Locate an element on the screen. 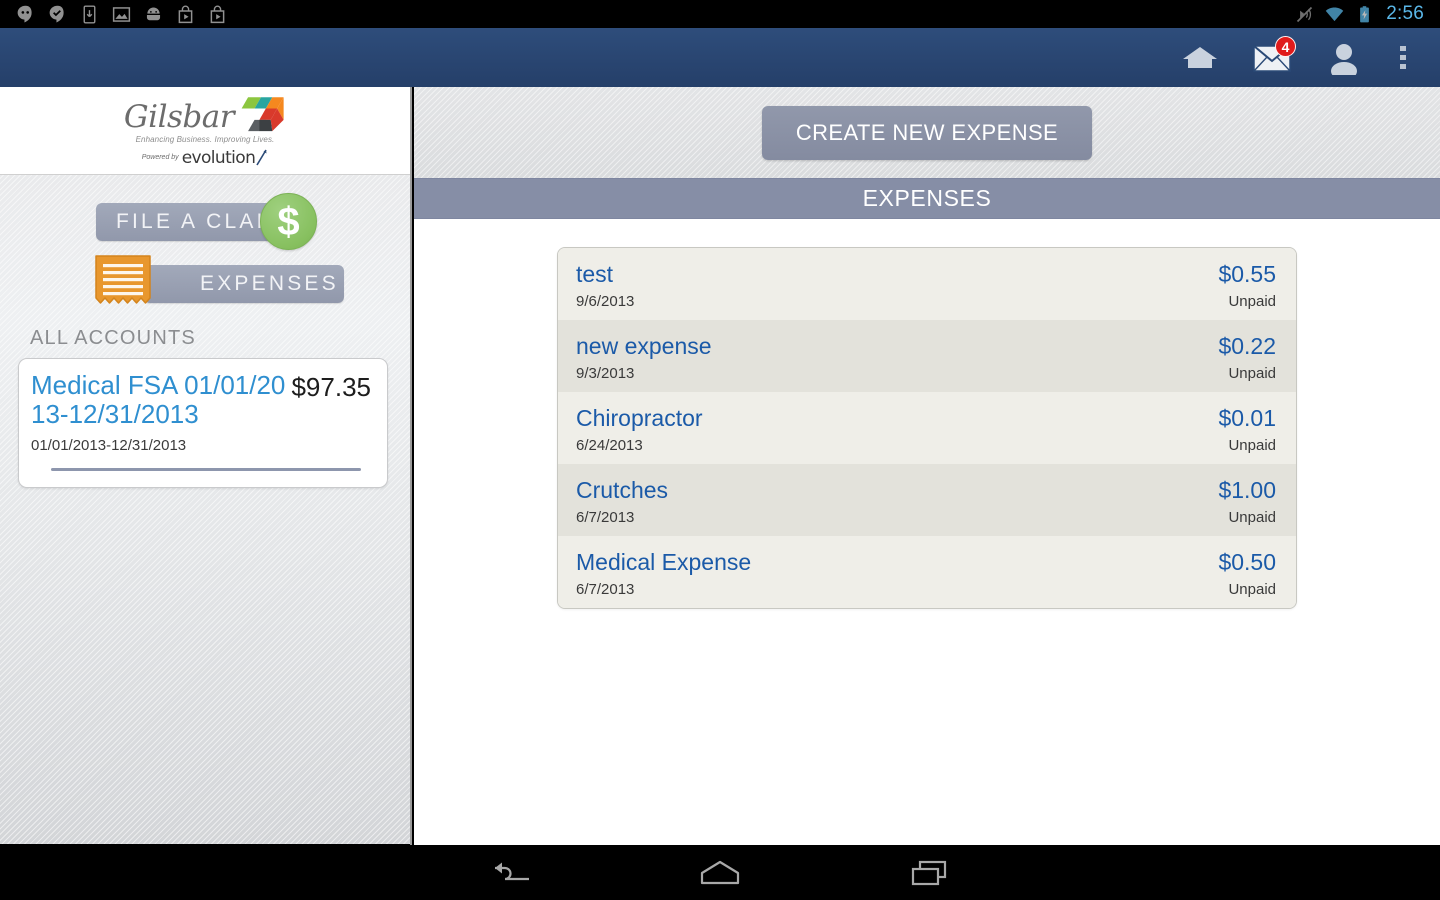 This screenshot has height=900, width=1440. expense-row: Crutches 6/7/2013 $1.00 Unpaid is located at coordinates (927, 500).